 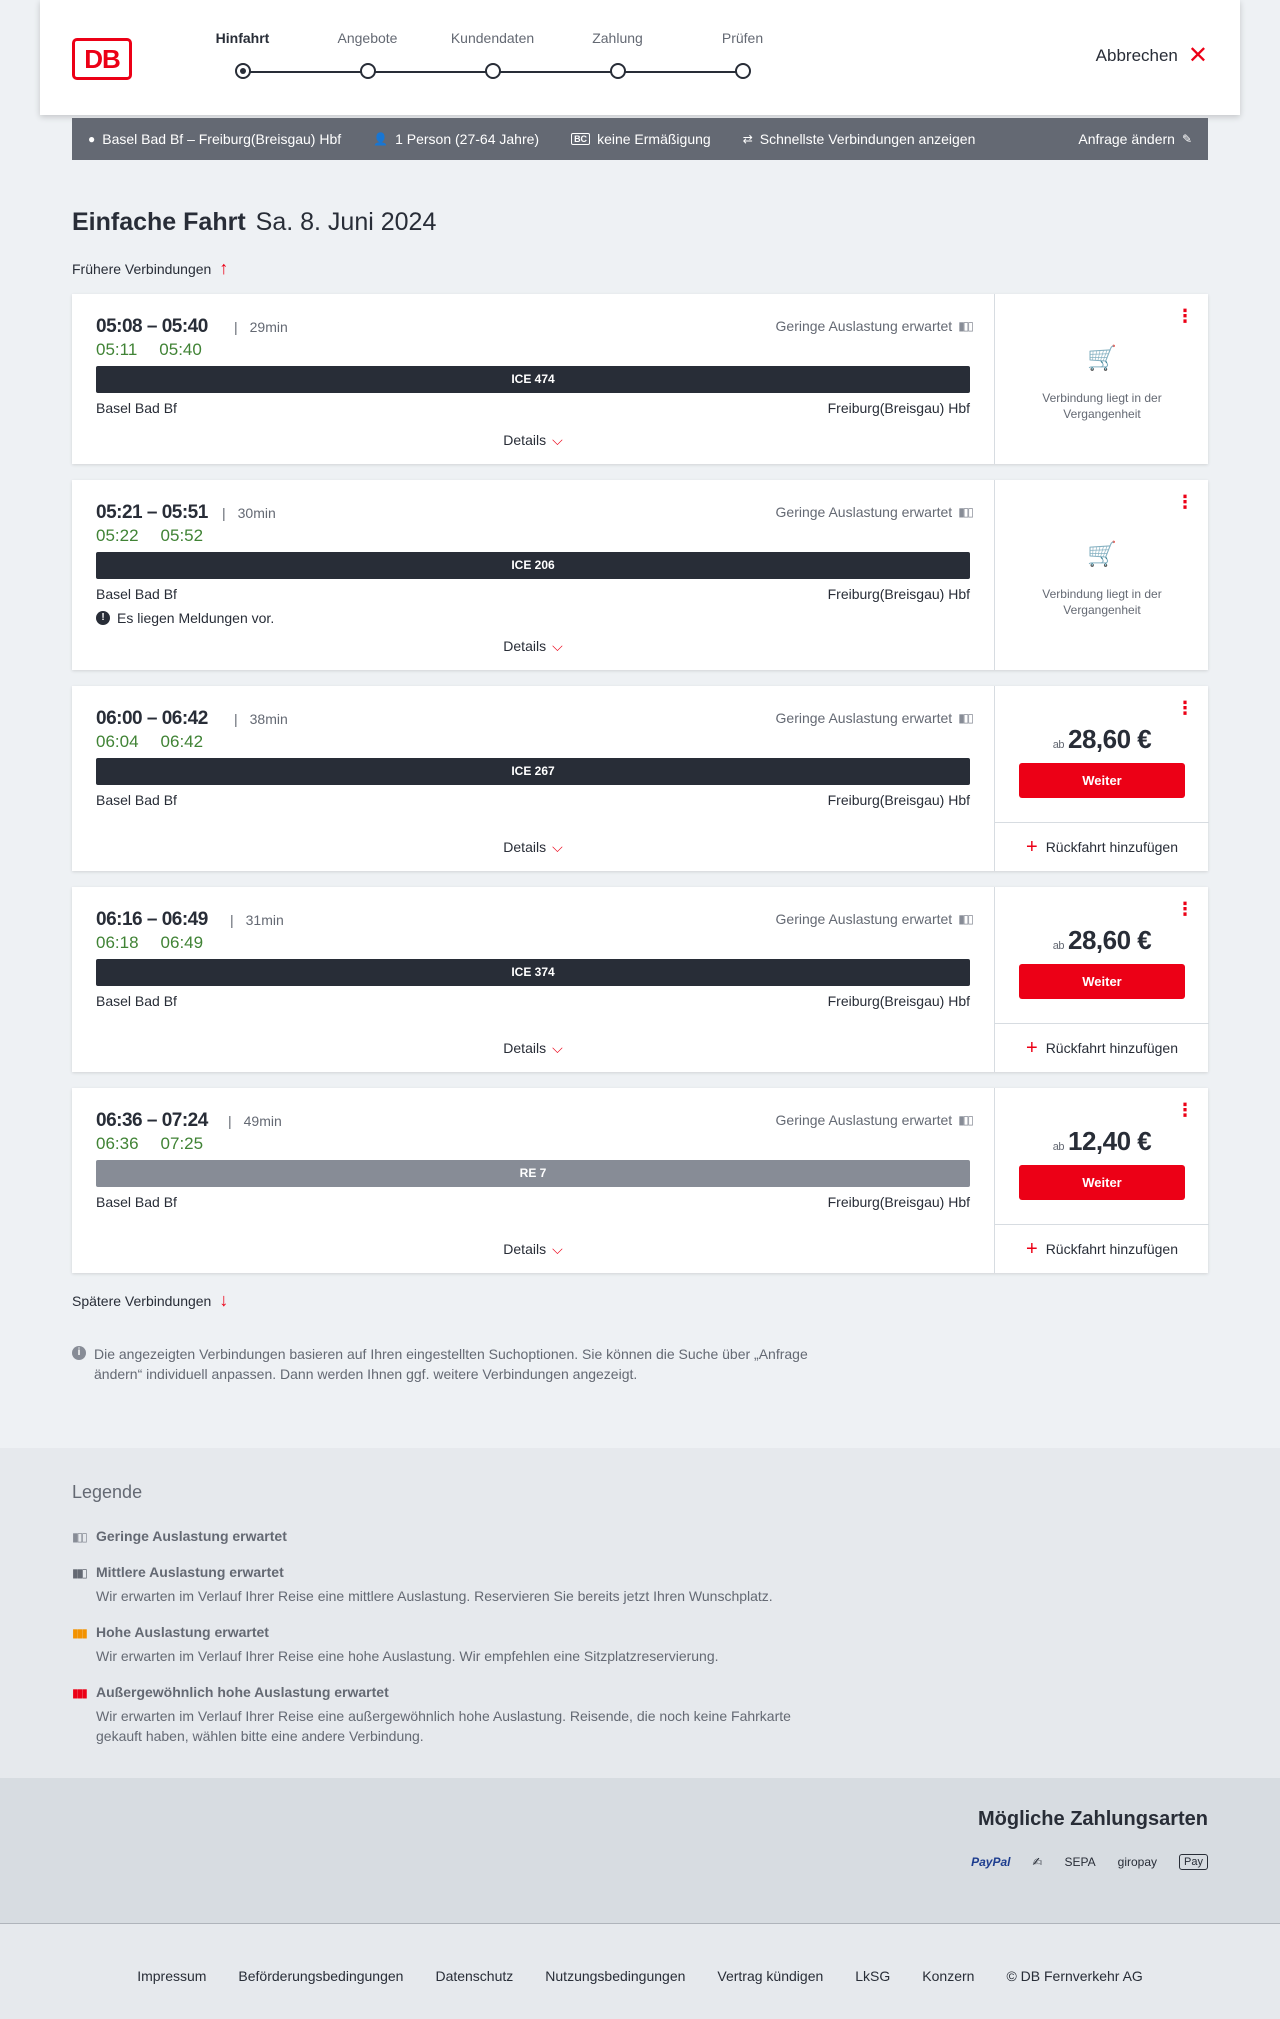 What do you see at coordinates (190, 1572) in the screenshot?
I see `legend-item-title: Mittlere Auslastung erwartet` at bounding box center [190, 1572].